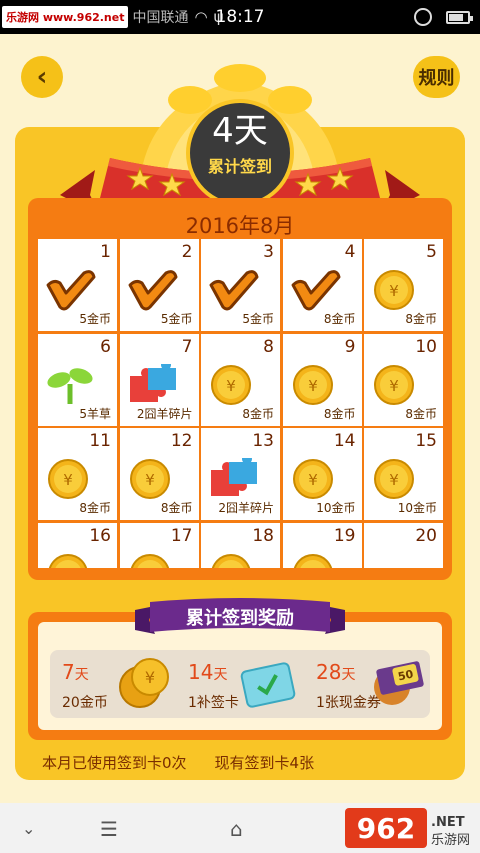 The image size is (480, 853). What do you see at coordinates (159, 285) in the screenshot?
I see `calendar-day-cell: 2 5金币` at bounding box center [159, 285].